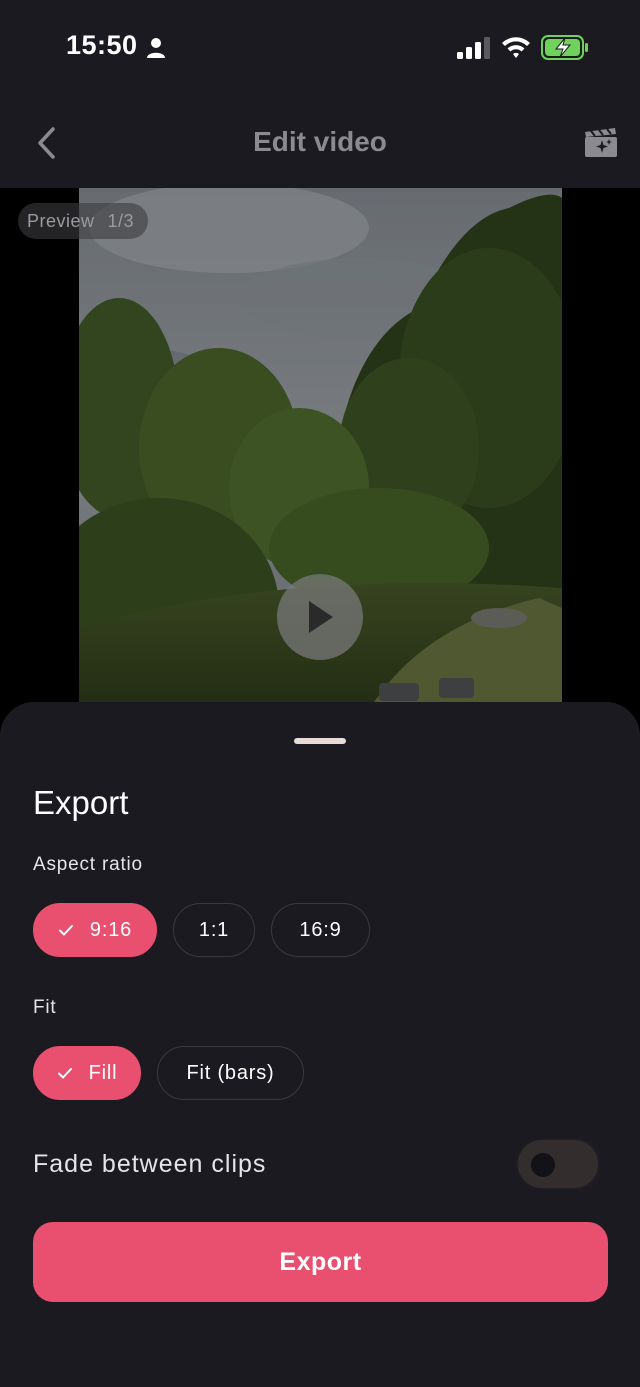 This screenshot has width=640, height=1387. I want to click on fit-label: Fit, so click(45, 1007).